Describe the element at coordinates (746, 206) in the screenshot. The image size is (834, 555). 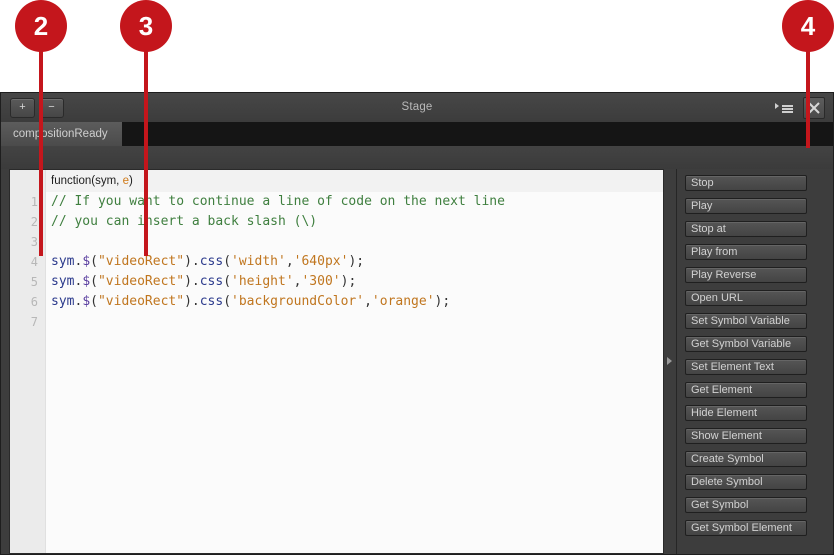
I see `action-button-play: Play` at that location.